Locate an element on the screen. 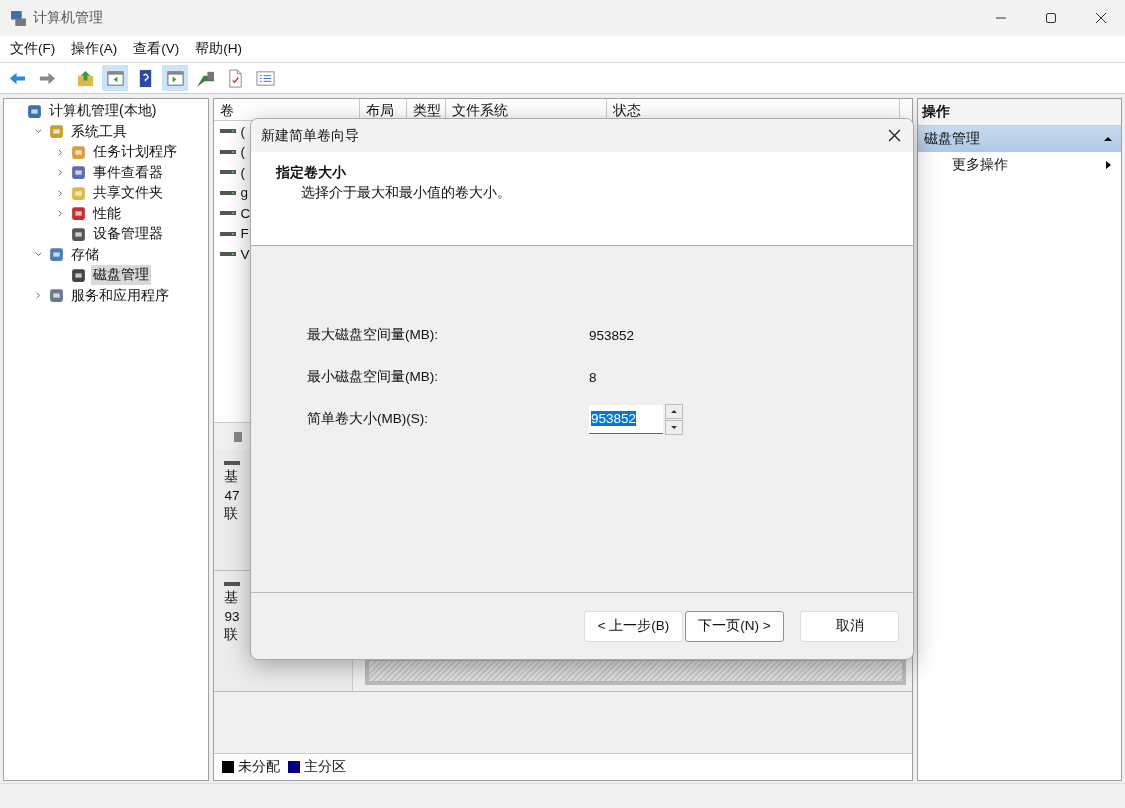  disk-info: 93 is located at coordinates (232, 616).